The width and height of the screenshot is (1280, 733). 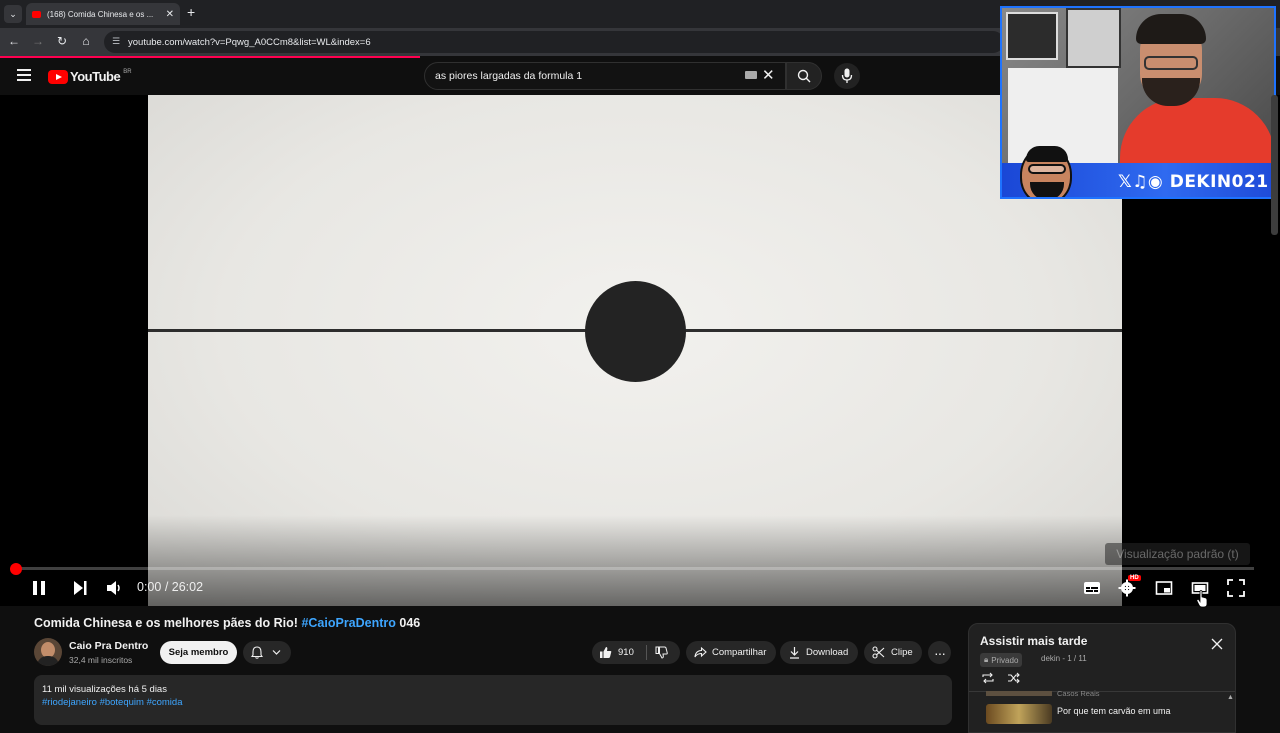 I want to click on bell-icon, so click(x=257, y=652).